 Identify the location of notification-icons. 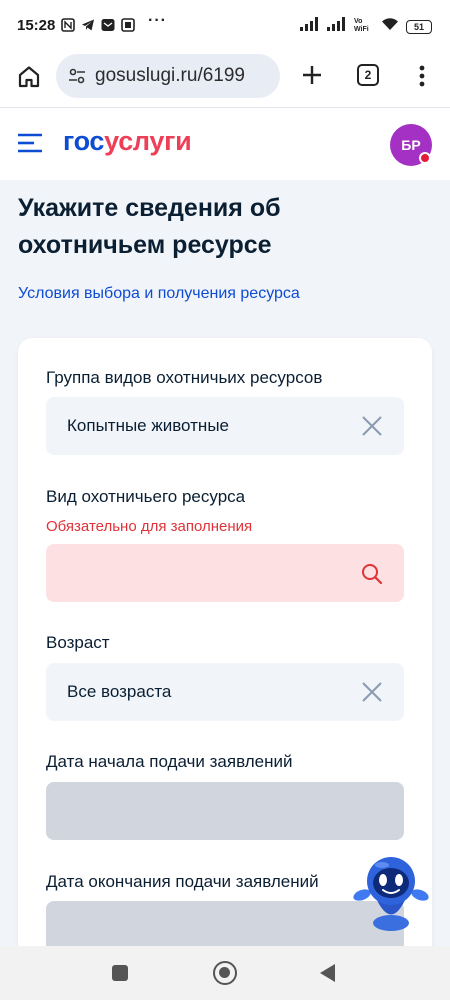
(98, 25).